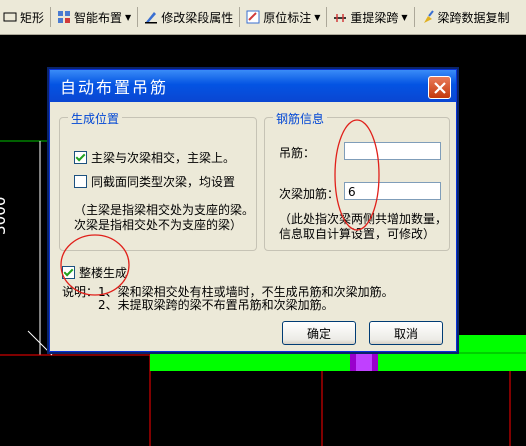  What do you see at coordinates (80, 181) in the screenshot?
I see `checkbox-unchecked` at bounding box center [80, 181].